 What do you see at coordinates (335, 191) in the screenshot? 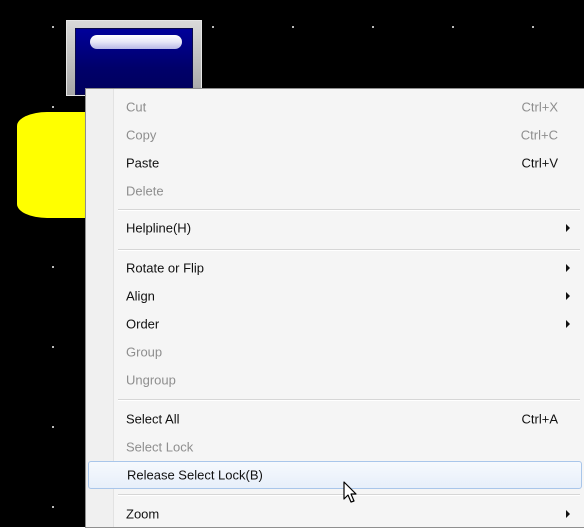
I see `menu-item-delete: Delete` at bounding box center [335, 191].